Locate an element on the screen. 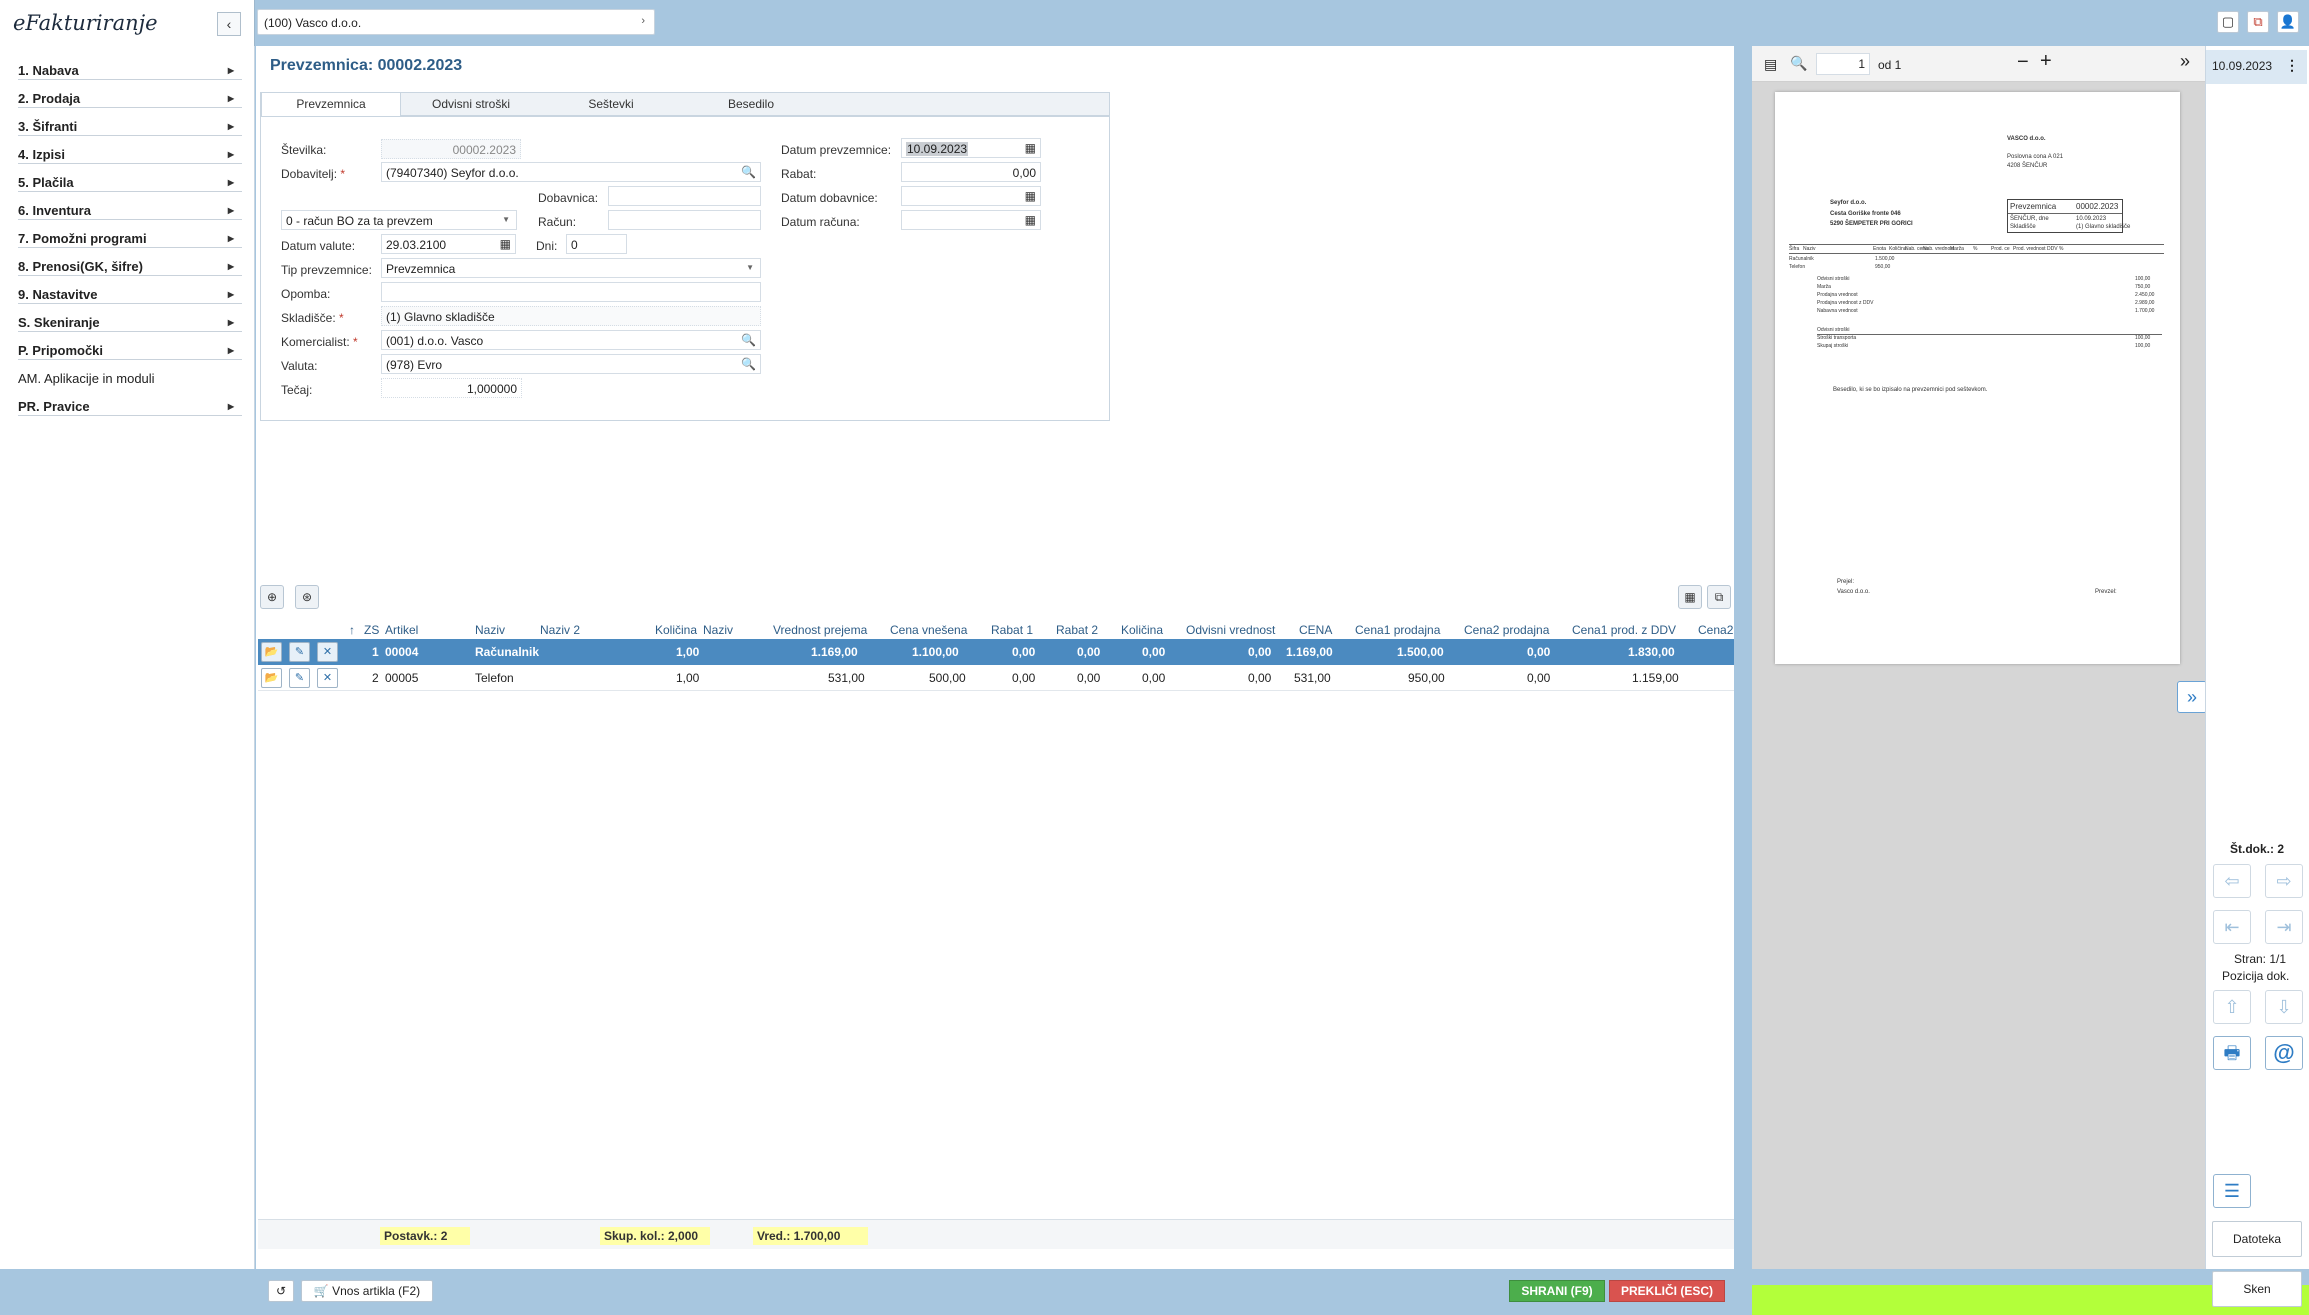 Image resolution: width=2309 pixels, height=1315 pixels. grid-export-button: ⧉ is located at coordinates (1719, 597).